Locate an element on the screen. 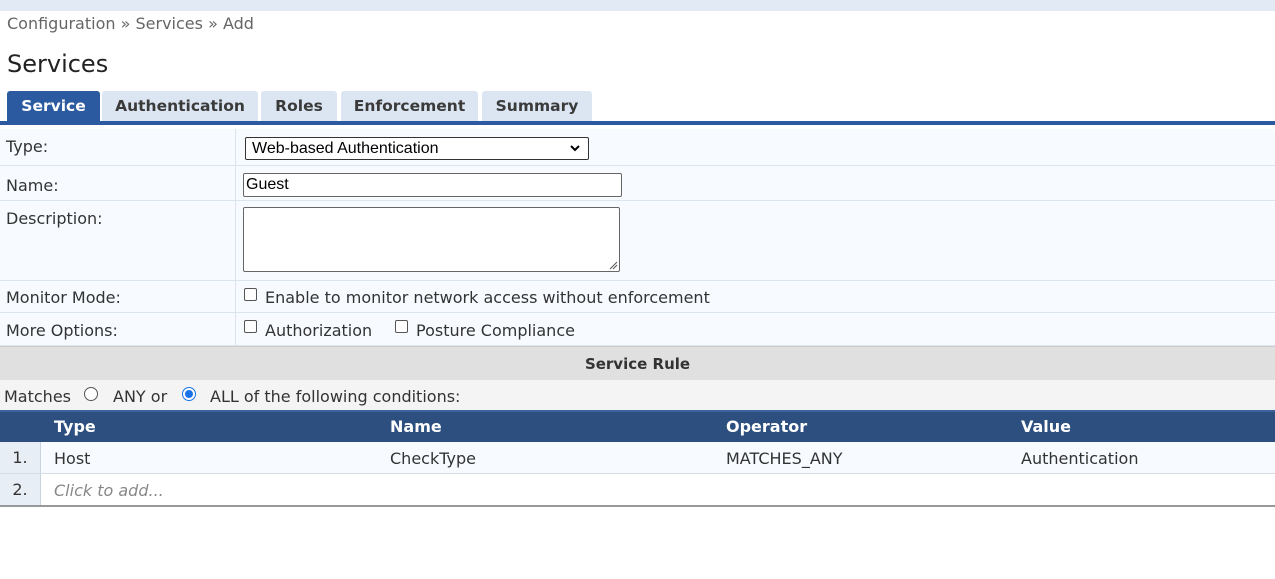 Image resolution: width=1275 pixels, height=579 pixels. posture-compliance-label: Posture Compliance is located at coordinates (495, 330).